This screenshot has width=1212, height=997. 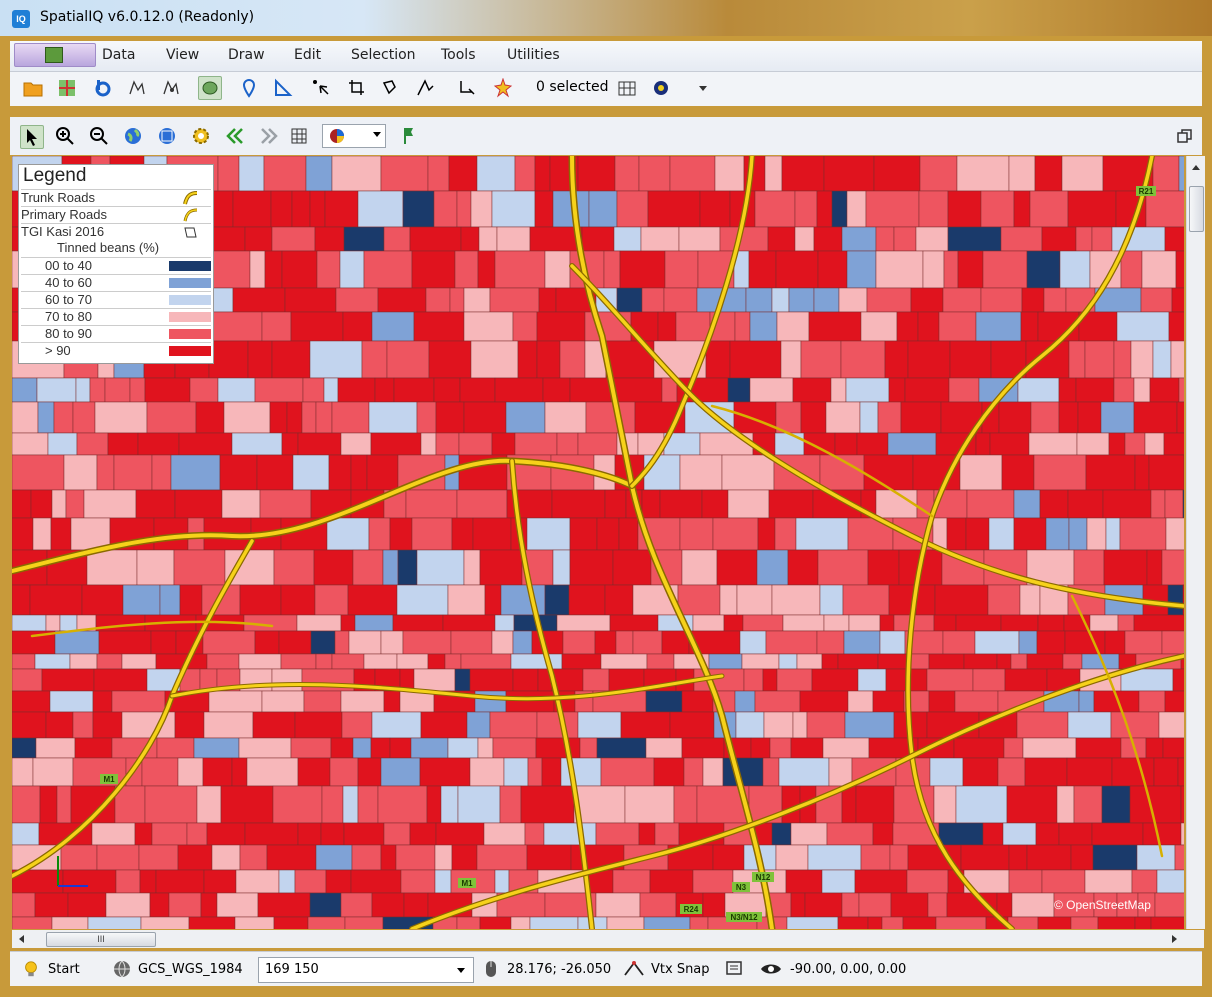 What do you see at coordinates (67, 88) in the screenshot?
I see `layer-map-icon` at bounding box center [67, 88].